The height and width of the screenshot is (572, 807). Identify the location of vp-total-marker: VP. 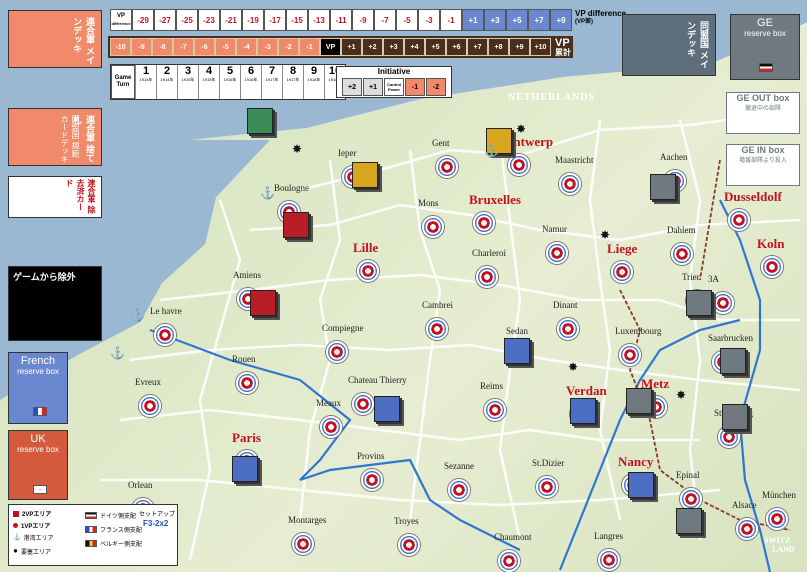
(330, 47).